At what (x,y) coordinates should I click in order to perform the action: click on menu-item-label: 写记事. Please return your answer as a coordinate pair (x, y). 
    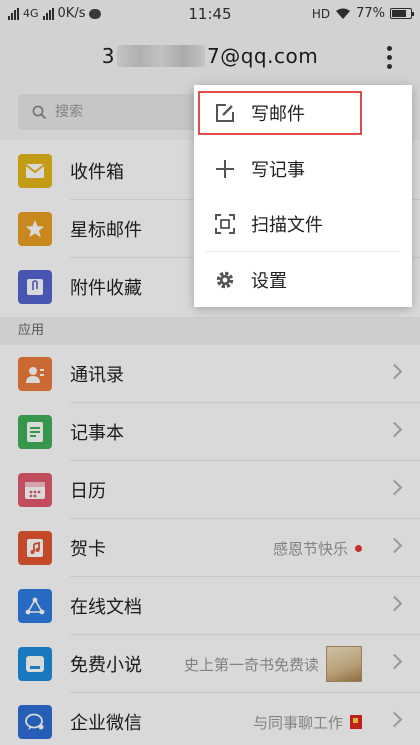
    Looking at the image, I should click on (278, 170).